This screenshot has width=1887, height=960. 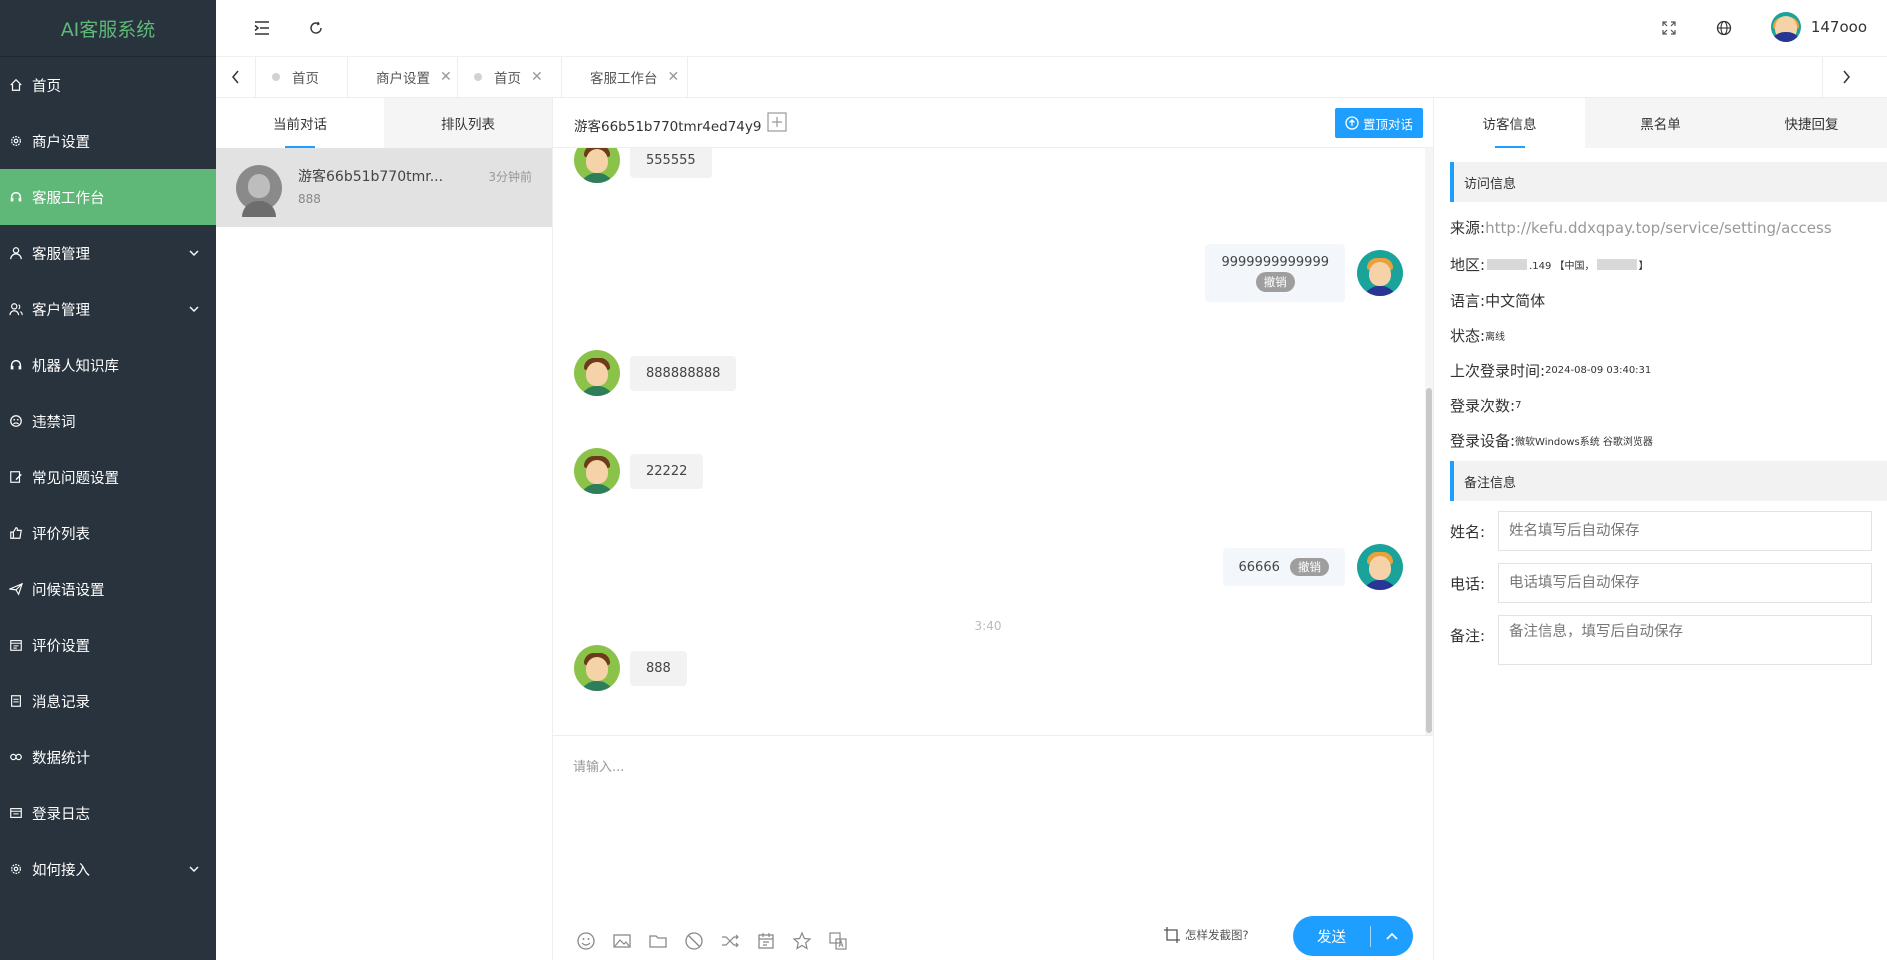 What do you see at coordinates (16, 253) in the screenshot?
I see `user-icon` at bounding box center [16, 253].